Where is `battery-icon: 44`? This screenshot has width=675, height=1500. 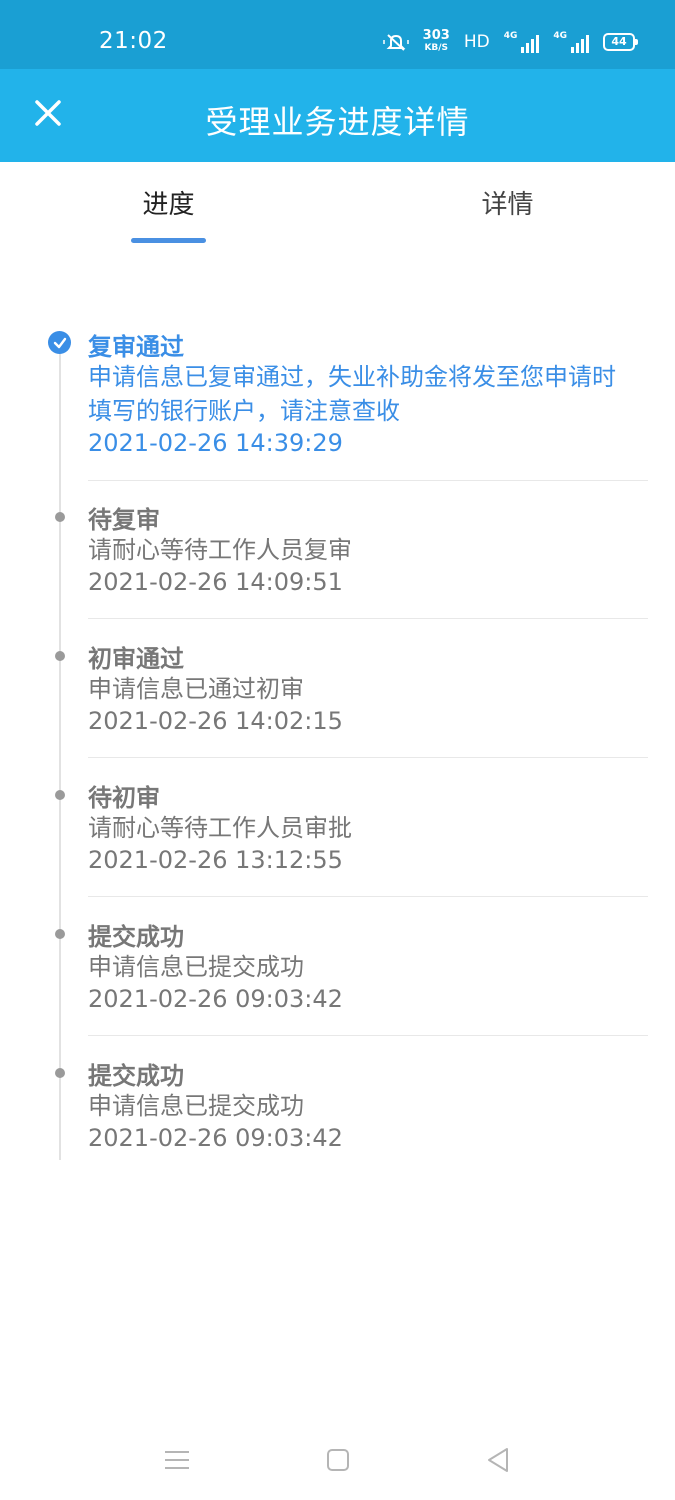 battery-icon: 44 is located at coordinates (620, 42).